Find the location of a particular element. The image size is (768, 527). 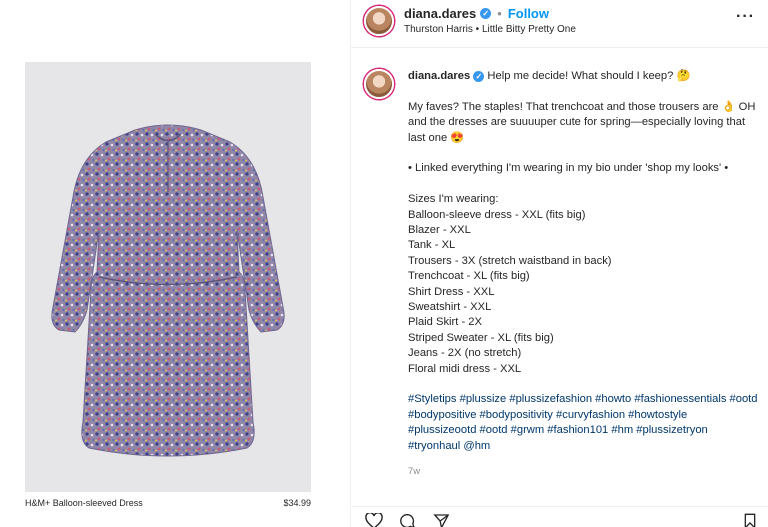

caption-avatar is located at coordinates (379, 84).